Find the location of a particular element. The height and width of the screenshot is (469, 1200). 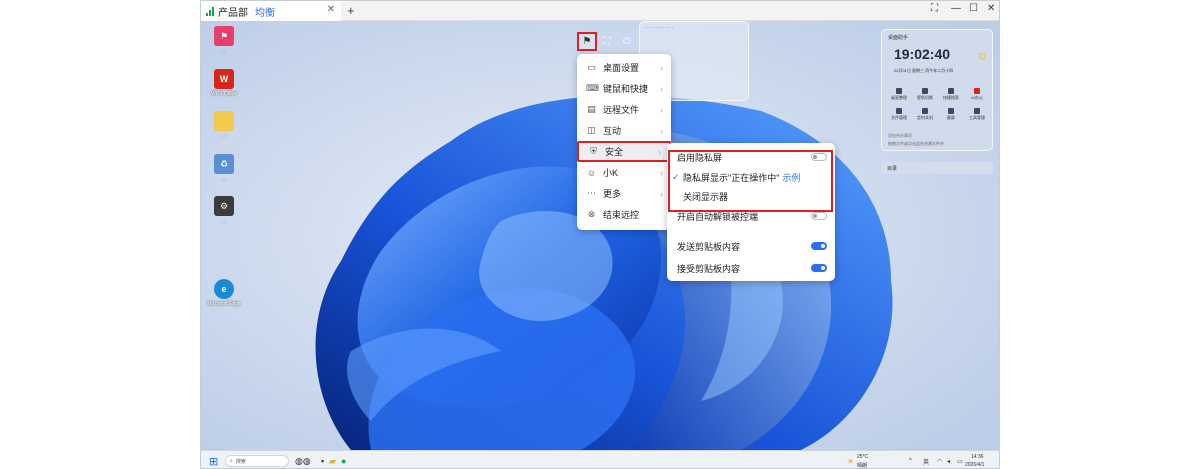

wifi-icon: ◠ is located at coordinates (939, 459).